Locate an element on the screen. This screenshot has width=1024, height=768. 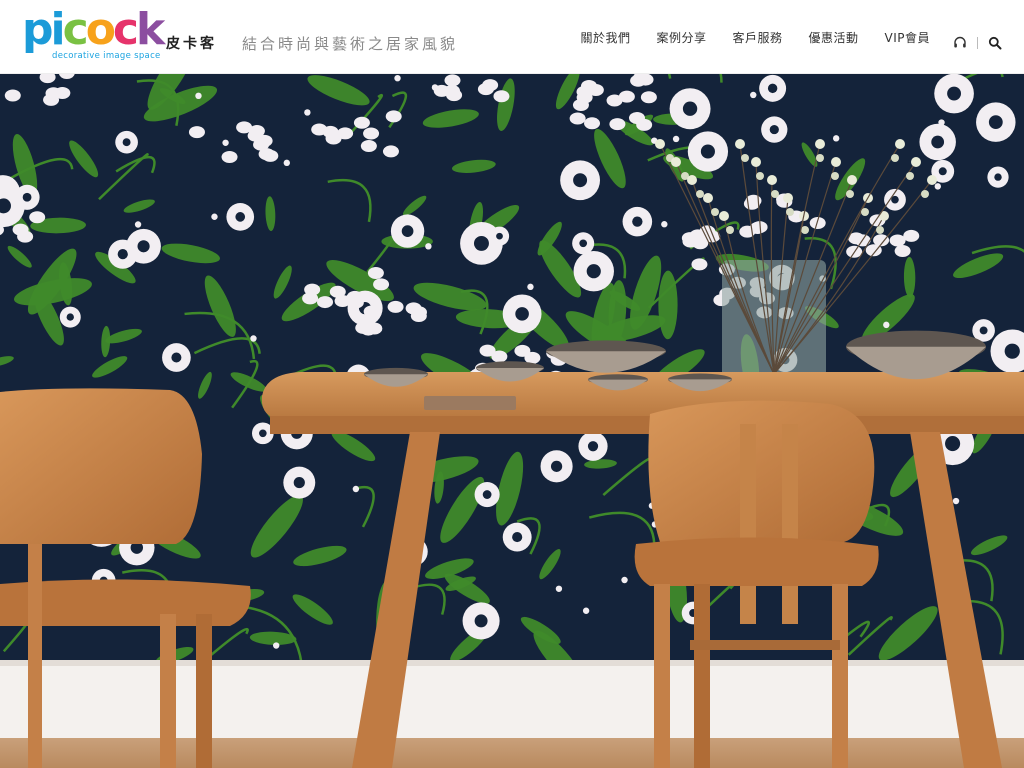
logo: picock decorative image space is located at coordinates (93, 34).